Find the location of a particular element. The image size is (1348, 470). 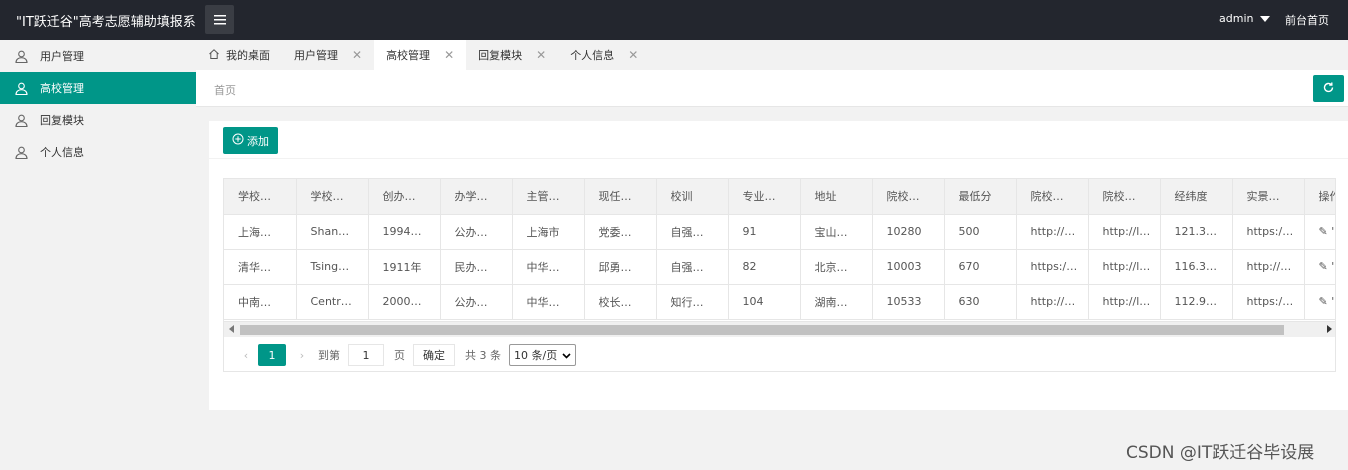

chevron-down-icon is located at coordinates (566, 355).